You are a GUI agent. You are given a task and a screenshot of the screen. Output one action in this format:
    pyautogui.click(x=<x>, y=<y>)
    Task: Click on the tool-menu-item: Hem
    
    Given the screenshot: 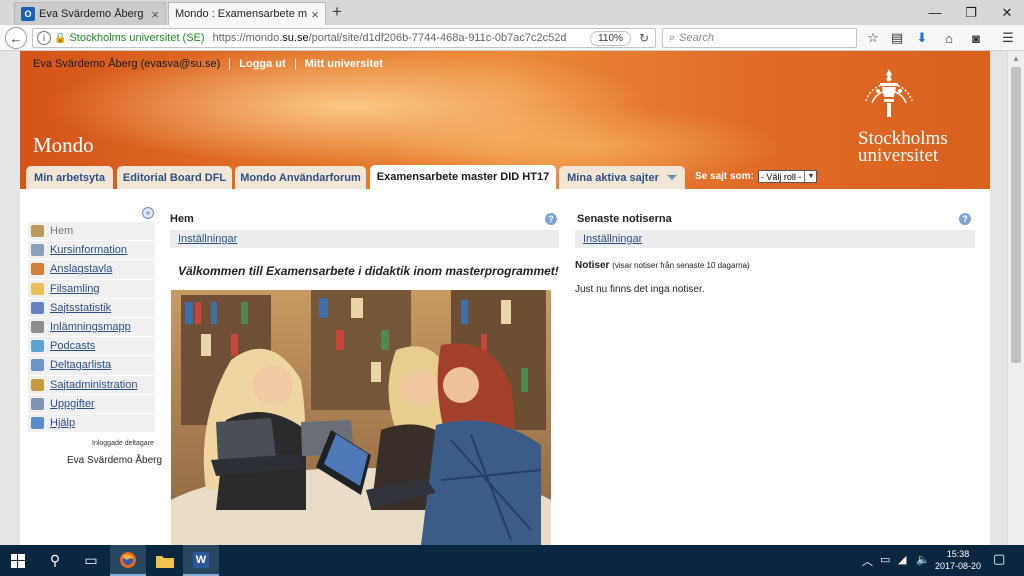 What is the action you would take?
    pyautogui.click(x=91, y=232)
    